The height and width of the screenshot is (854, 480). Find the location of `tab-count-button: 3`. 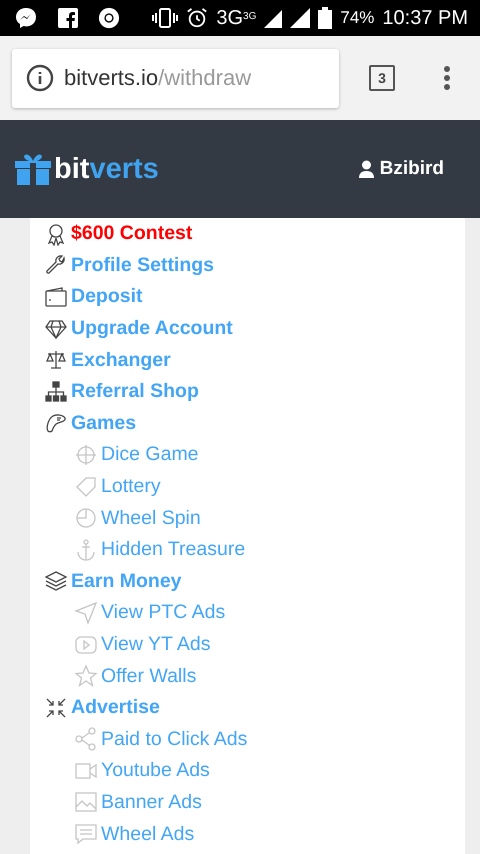

tab-count-button: 3 is located at coordinates (382, 78).